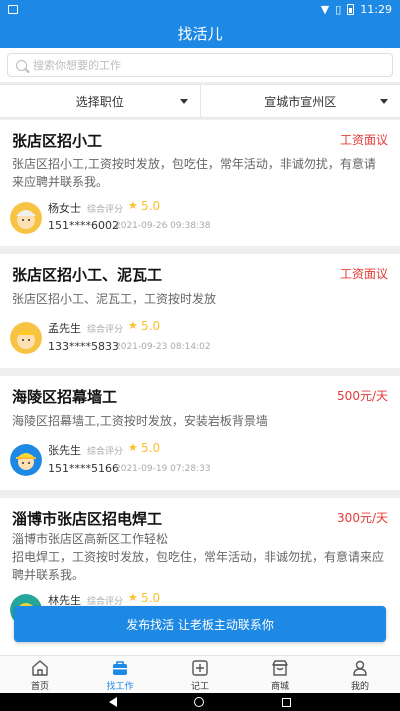 The width and height of the screenshot is (400, 711). Describe the element at coordinates (376, 9) in the screenshot. I see `status-time: 11:29` at that location.